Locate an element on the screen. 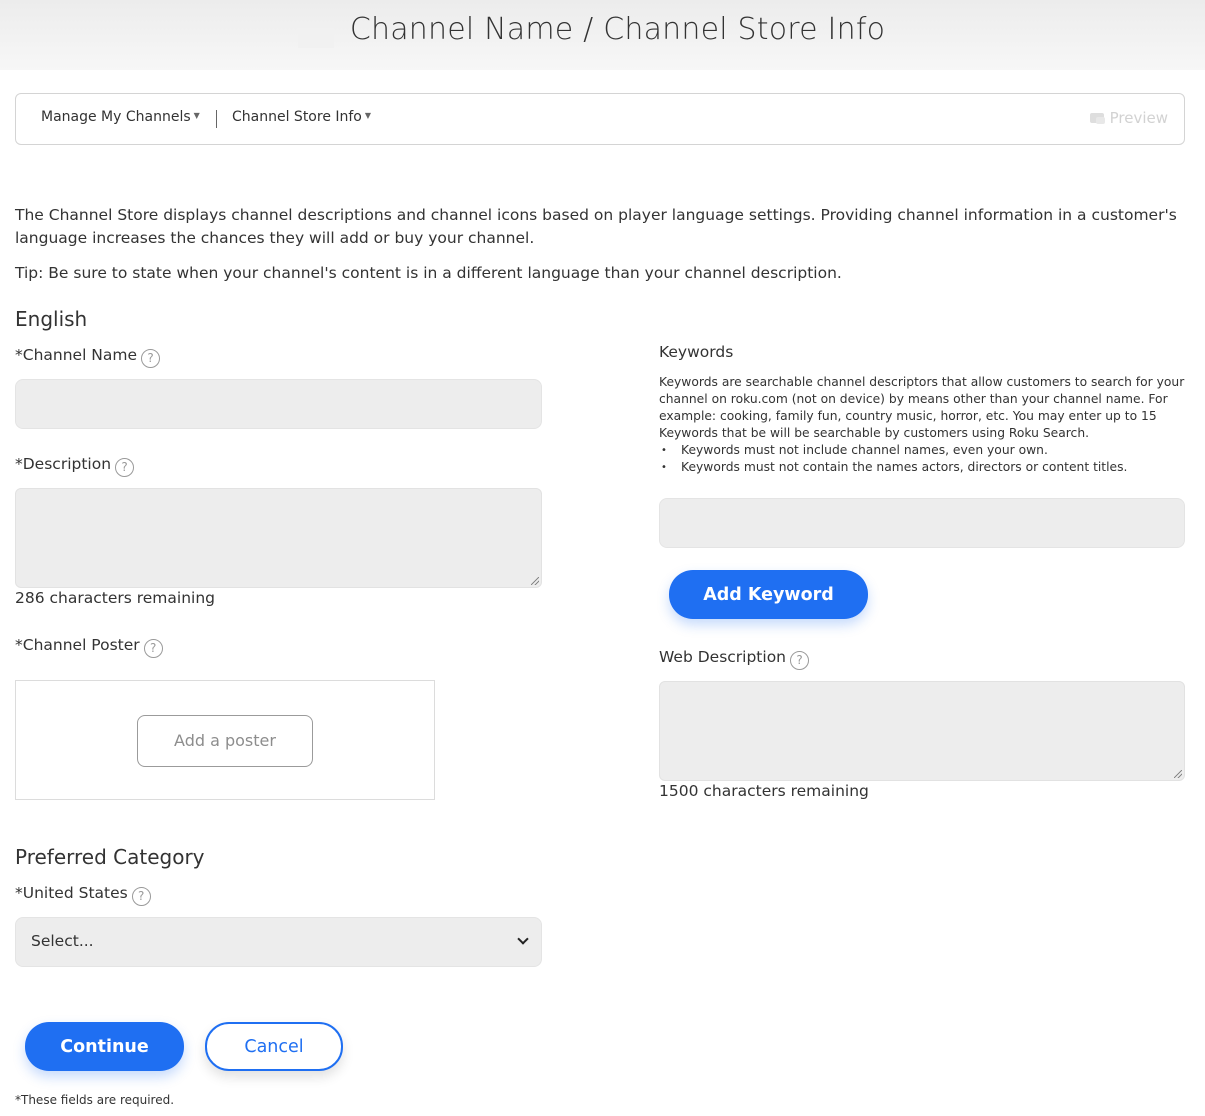  preview-label: Preview is located at coordinates (1138, 118).